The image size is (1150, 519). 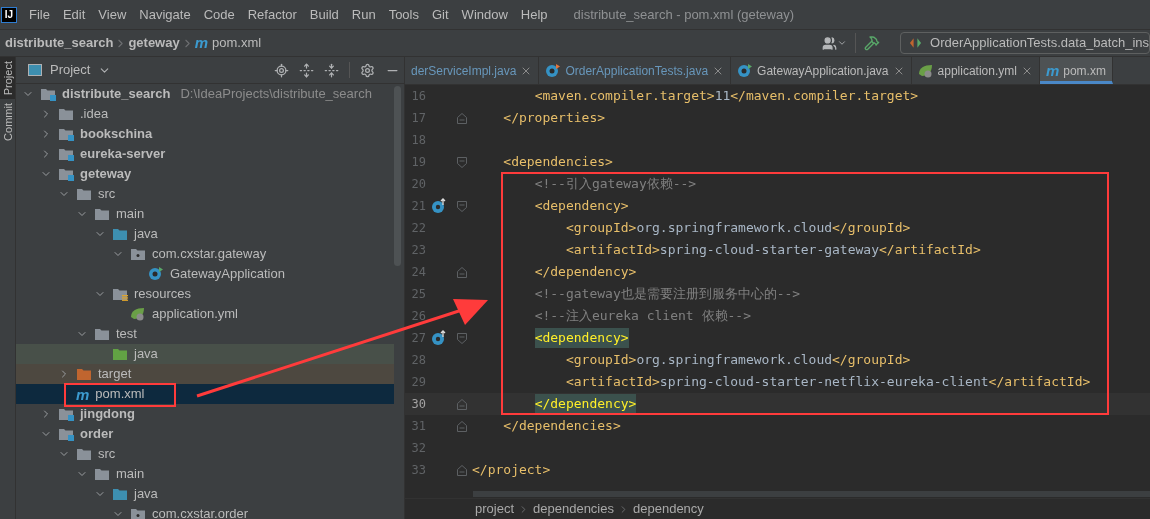 I want to click on line-number: 23, so click(x=418, y=250).